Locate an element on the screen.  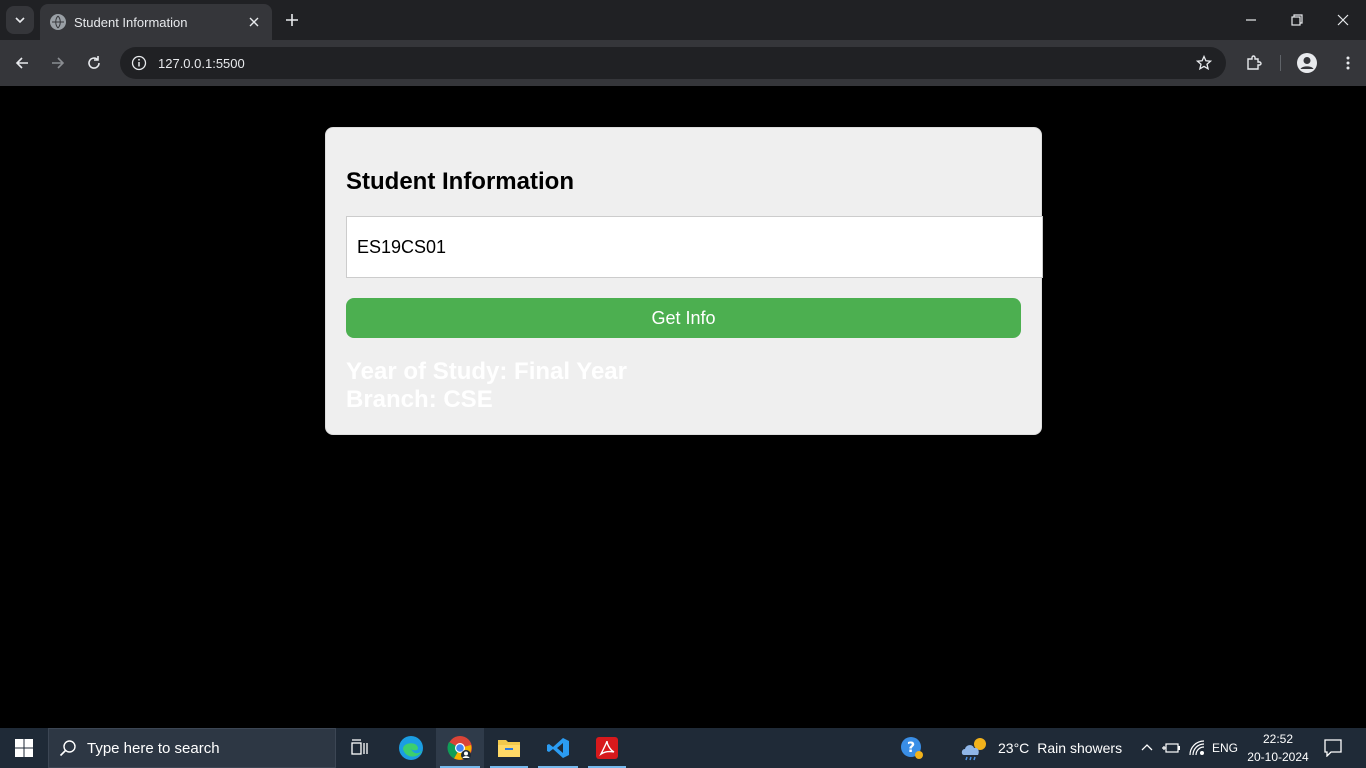
clock-date: 20-10-2024 is located at coordinates (1278, 757).